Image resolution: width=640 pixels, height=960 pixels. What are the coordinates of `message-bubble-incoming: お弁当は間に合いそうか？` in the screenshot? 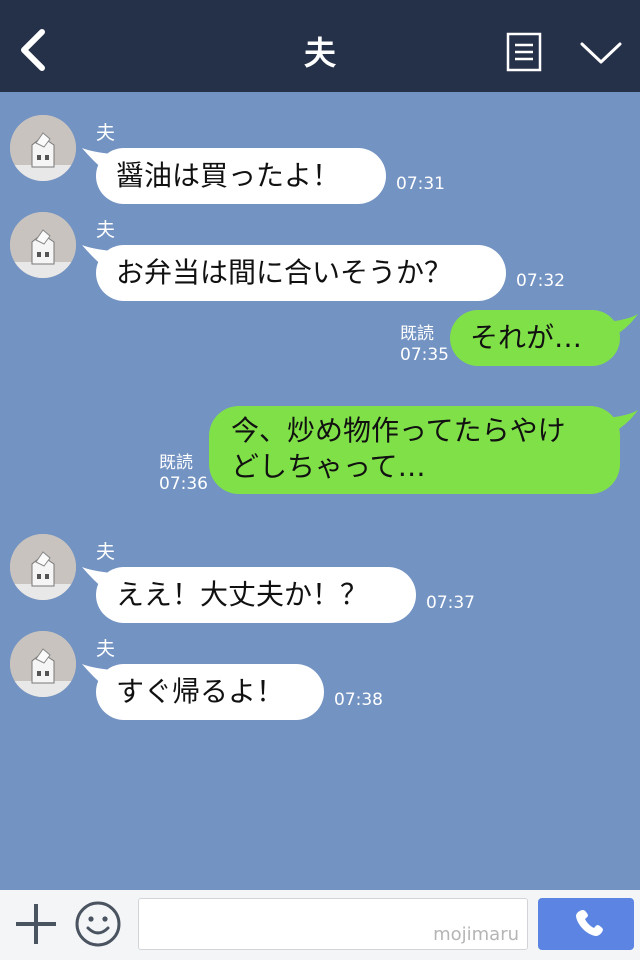 It's located at (301, 273).